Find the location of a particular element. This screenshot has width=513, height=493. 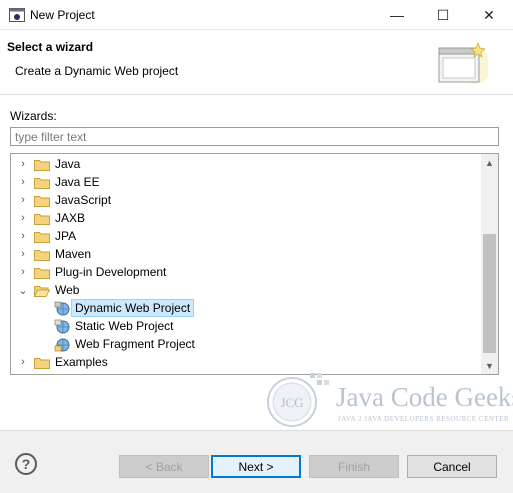

tree-item-label: Maven is located at coordinates (73, 254).